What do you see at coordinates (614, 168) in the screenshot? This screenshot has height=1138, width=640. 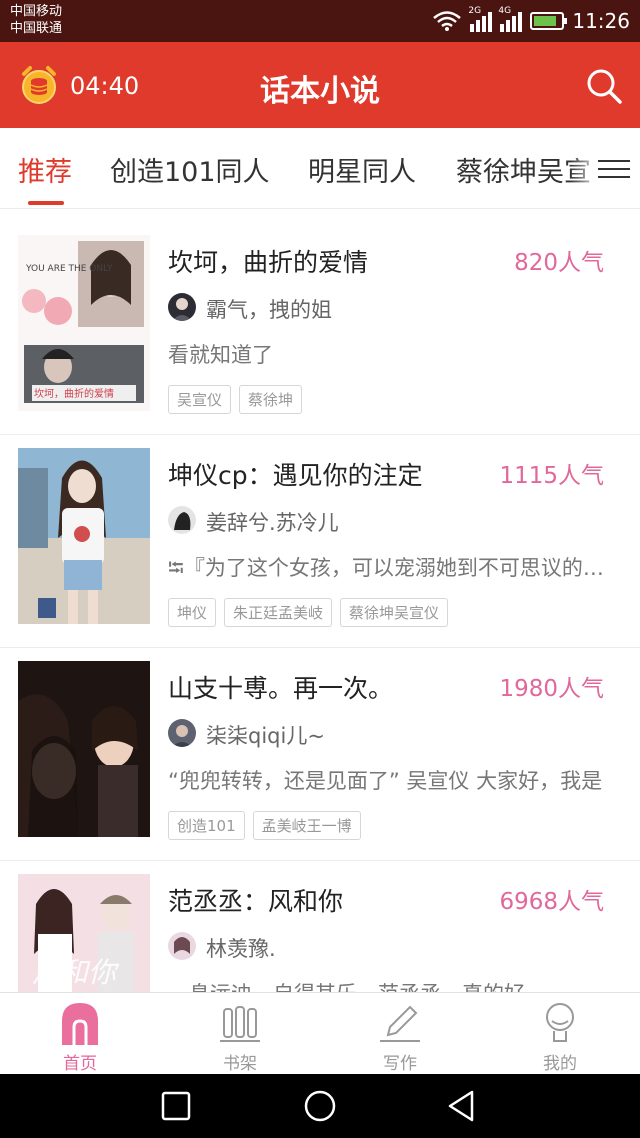 I see `menu-icon` at bounding box center [614, 168].